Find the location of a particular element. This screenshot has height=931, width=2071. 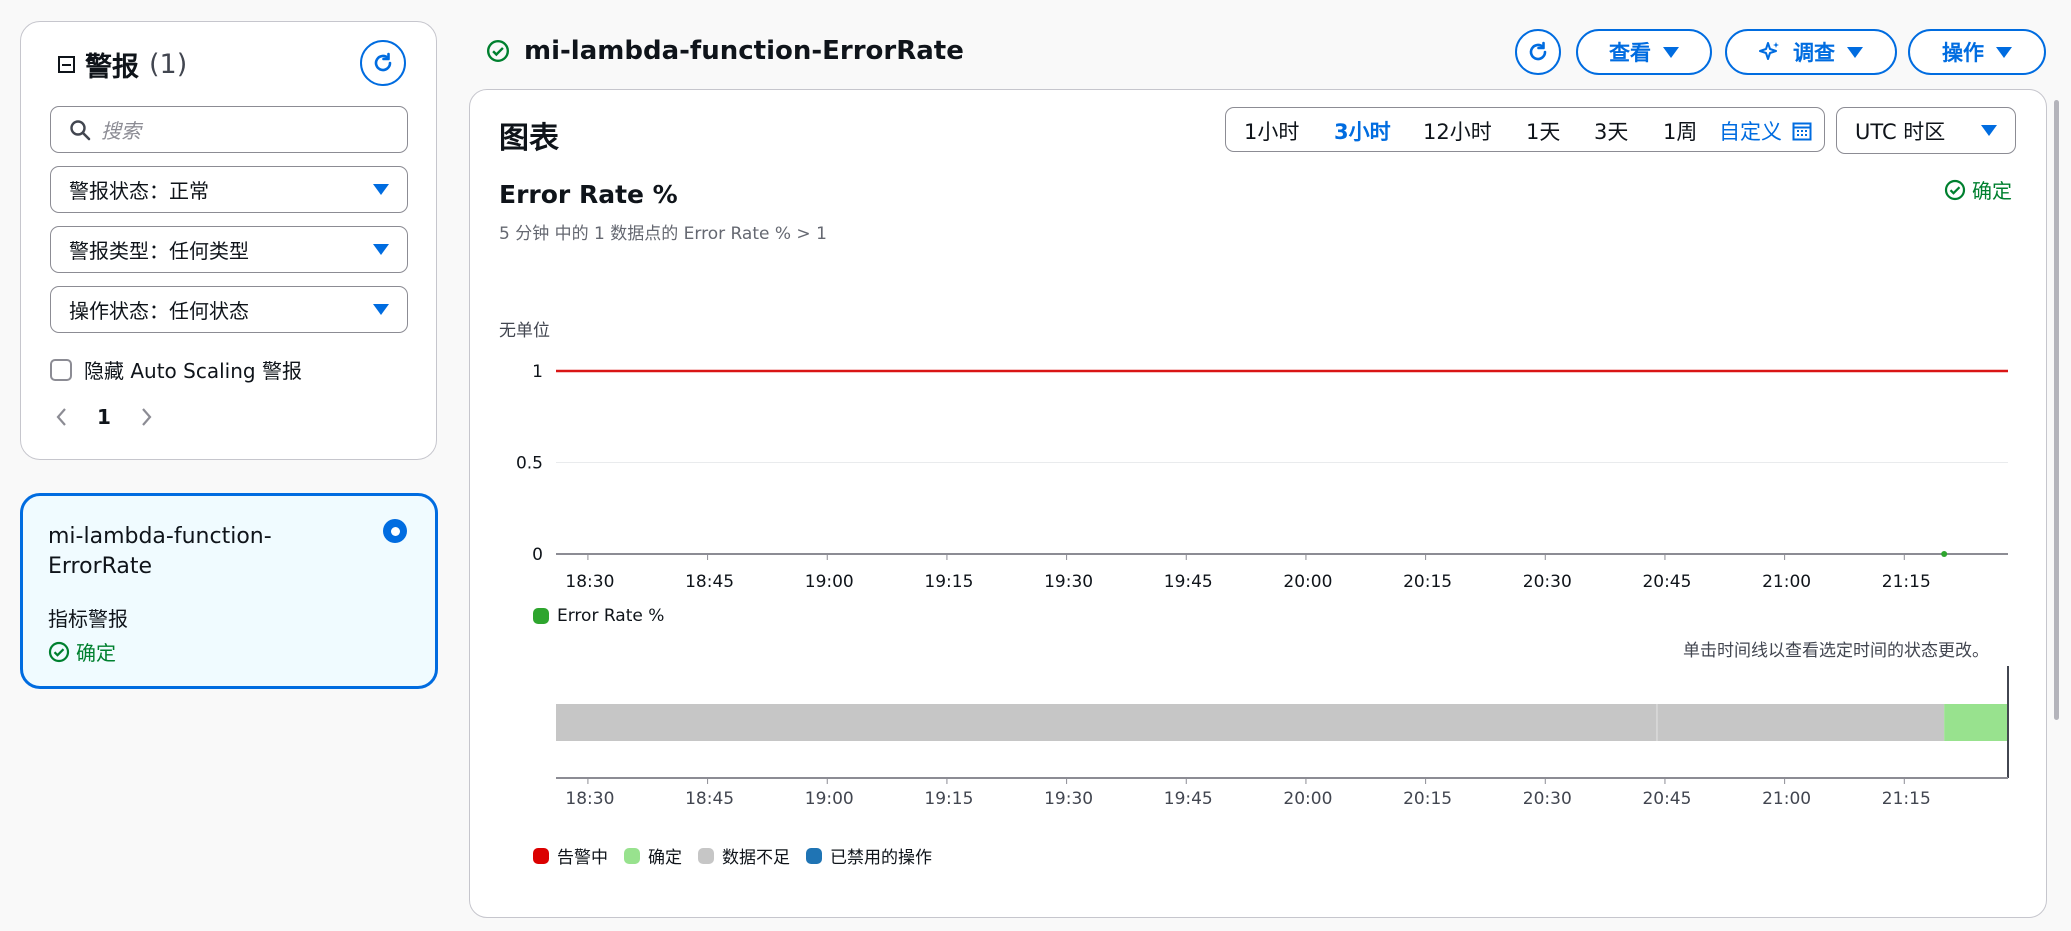

action-state-label: 操作状态：任何状态 is located at coordinates (159, 311).